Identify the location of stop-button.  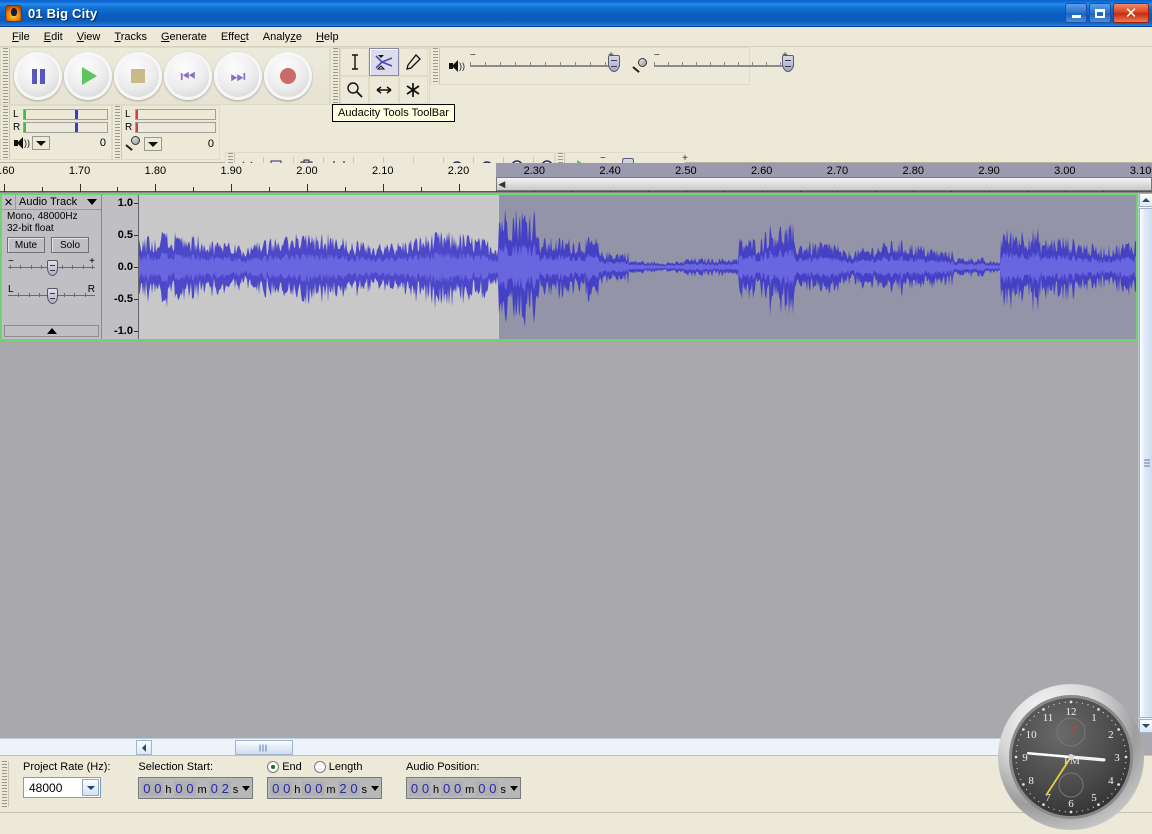
(138, 76).